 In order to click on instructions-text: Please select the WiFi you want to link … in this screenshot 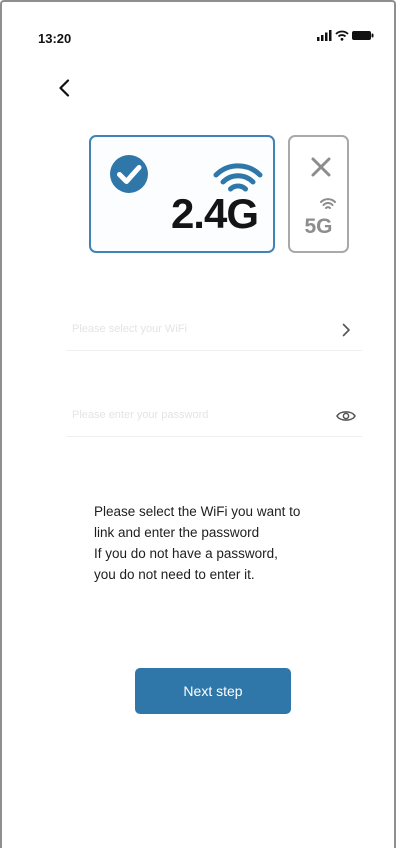, I will do `click(239, 543)`.